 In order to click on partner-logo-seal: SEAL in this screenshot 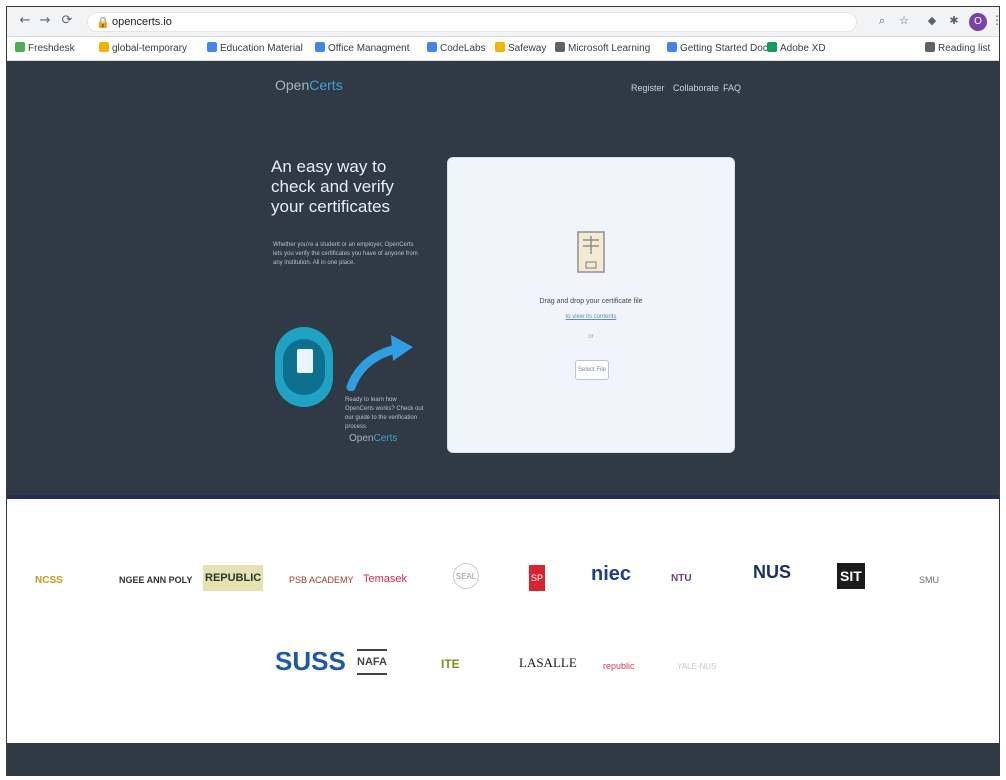, I will do `click(466, 576)`.